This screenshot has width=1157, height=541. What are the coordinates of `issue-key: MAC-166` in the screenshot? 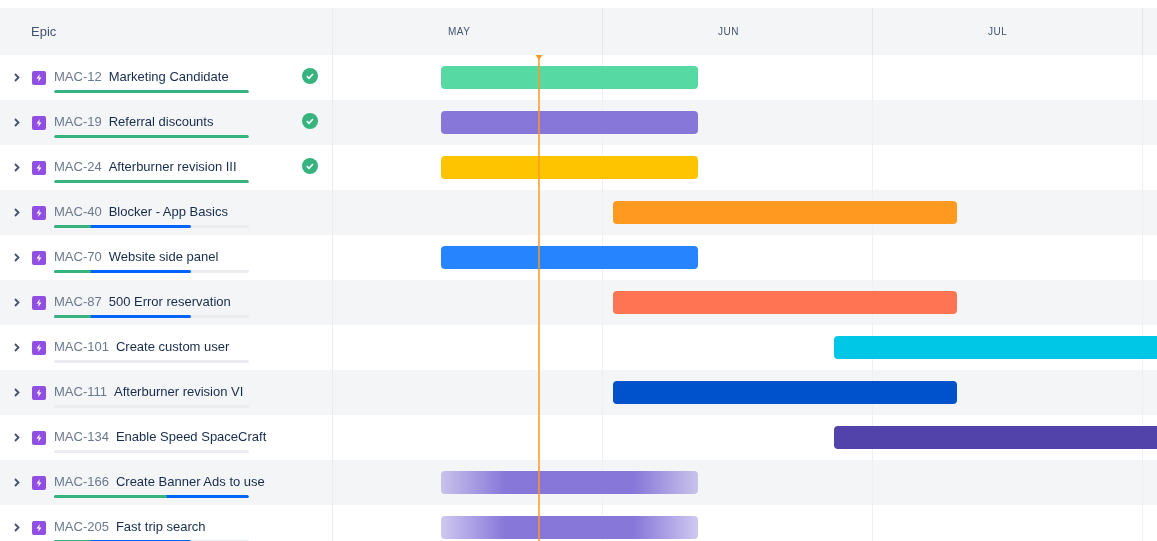 It's located at (81, 481).